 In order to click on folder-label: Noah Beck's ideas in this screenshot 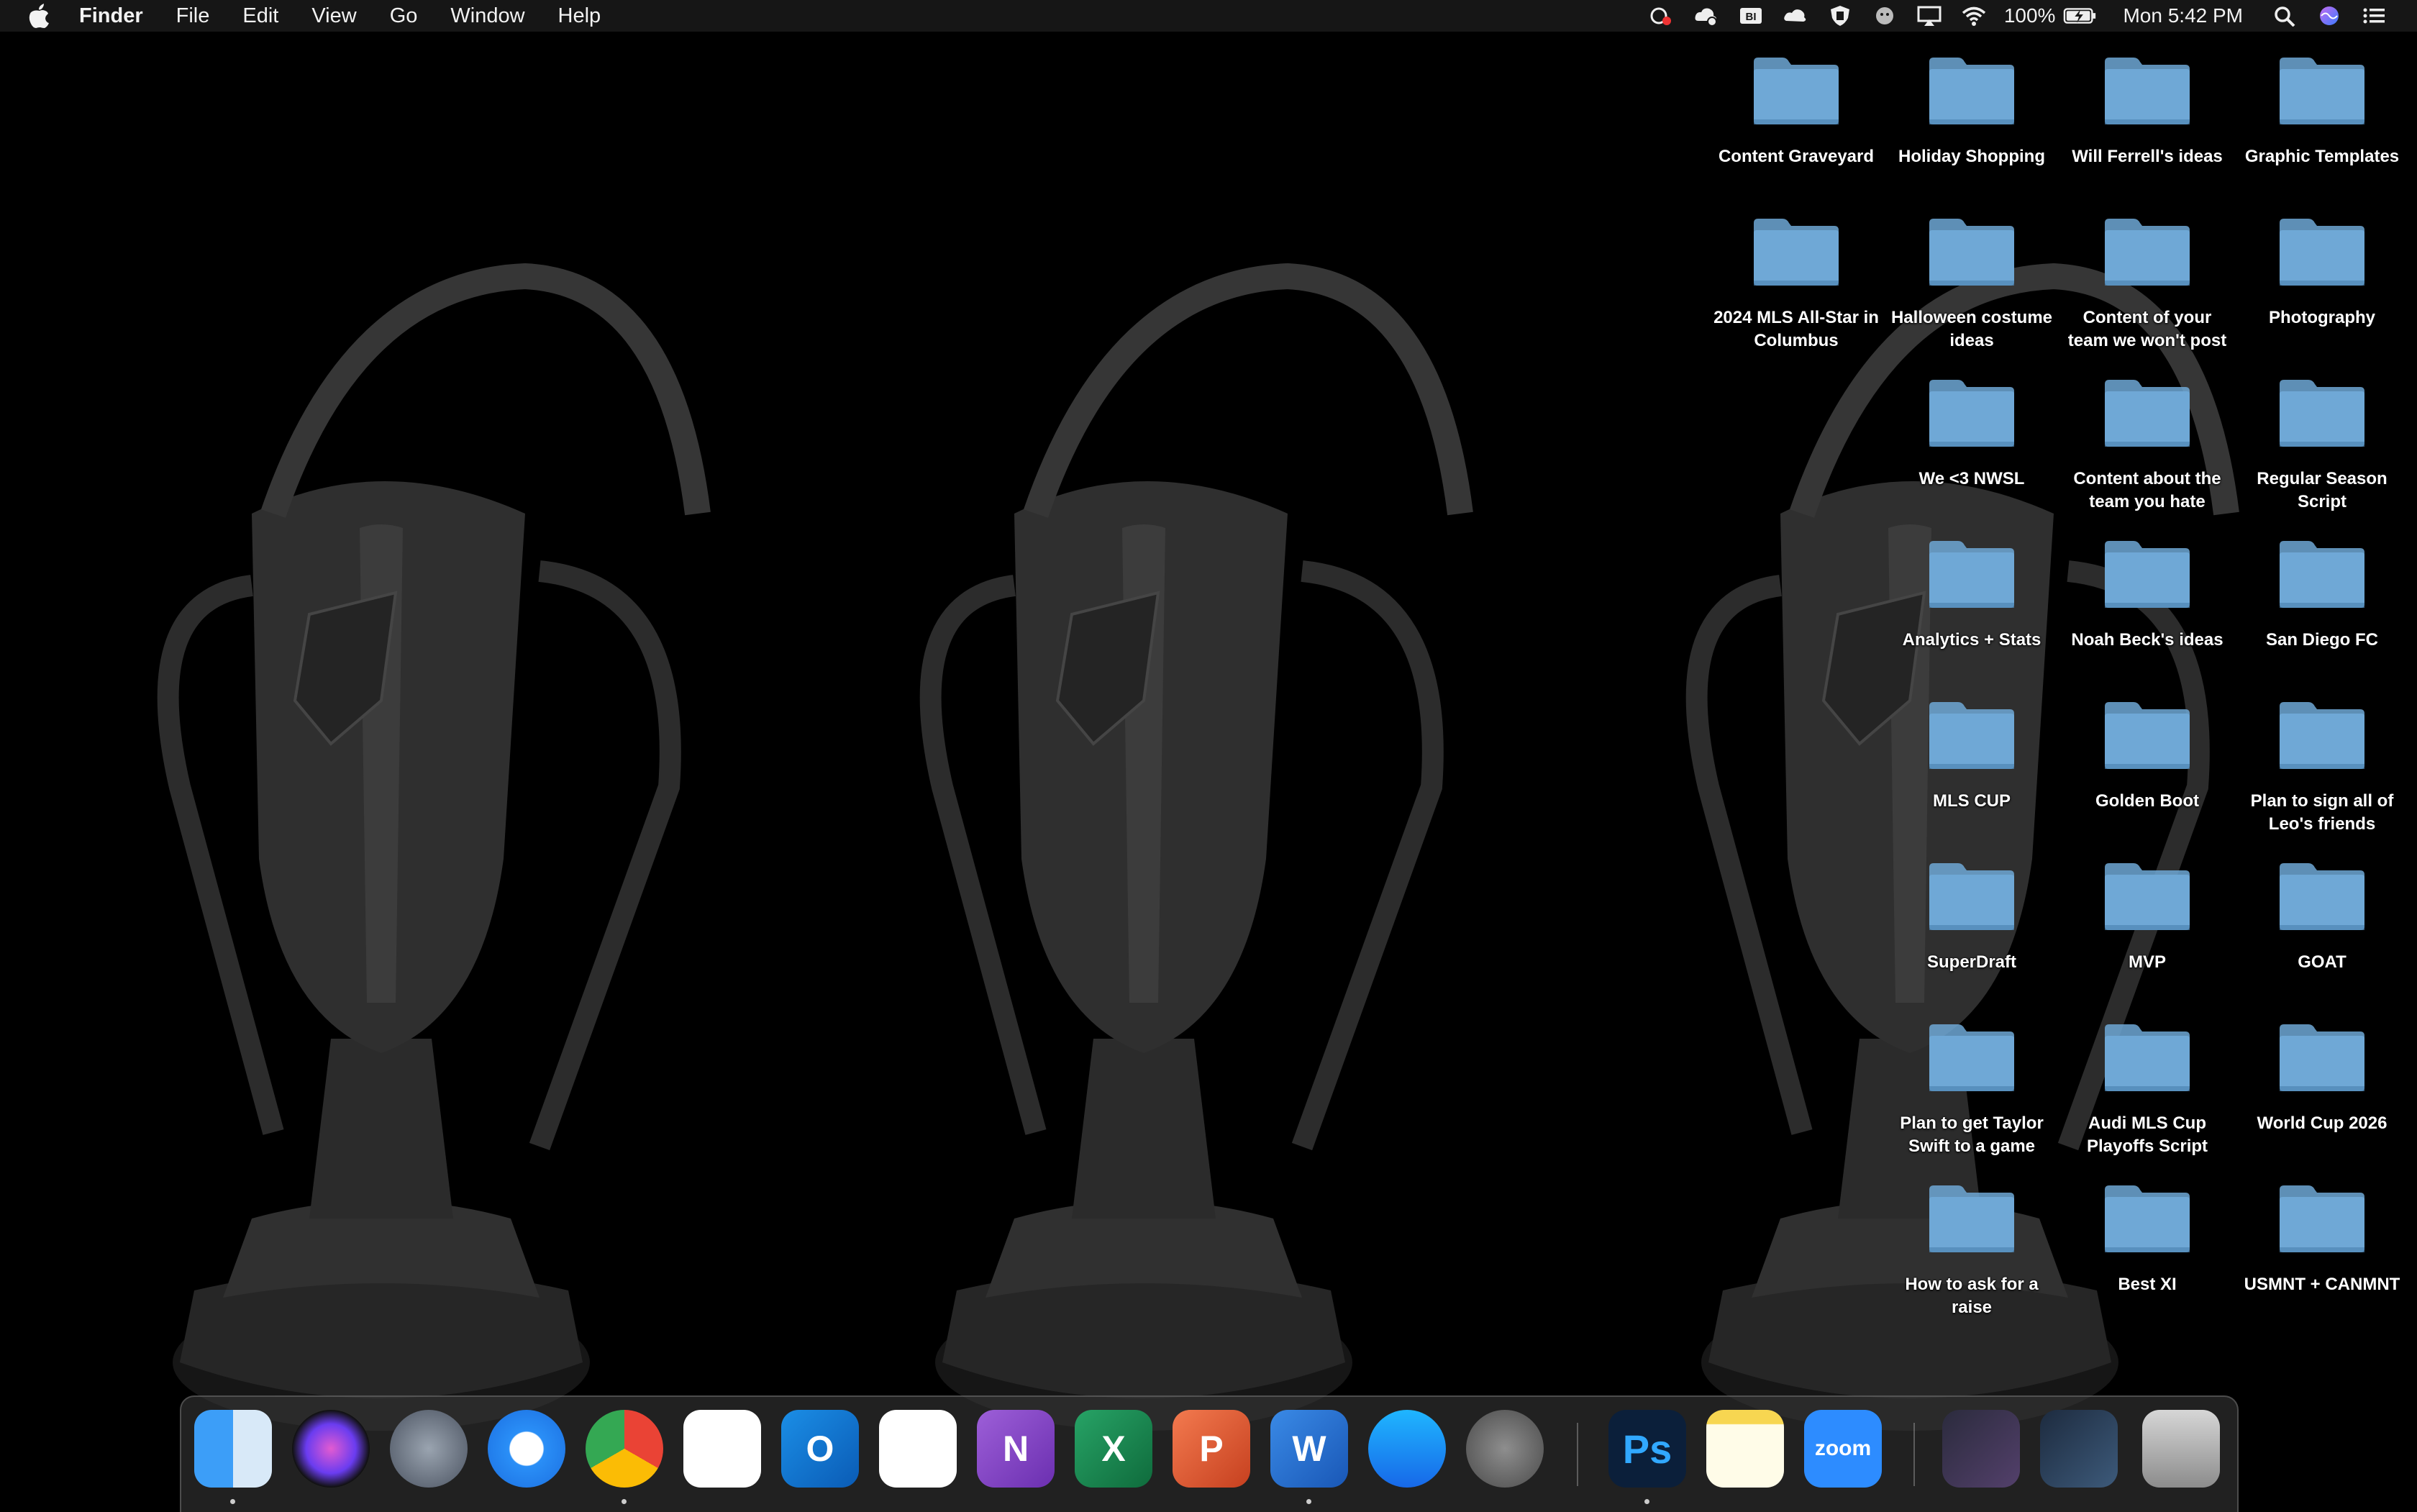, I will do `click(2147, 640)`.